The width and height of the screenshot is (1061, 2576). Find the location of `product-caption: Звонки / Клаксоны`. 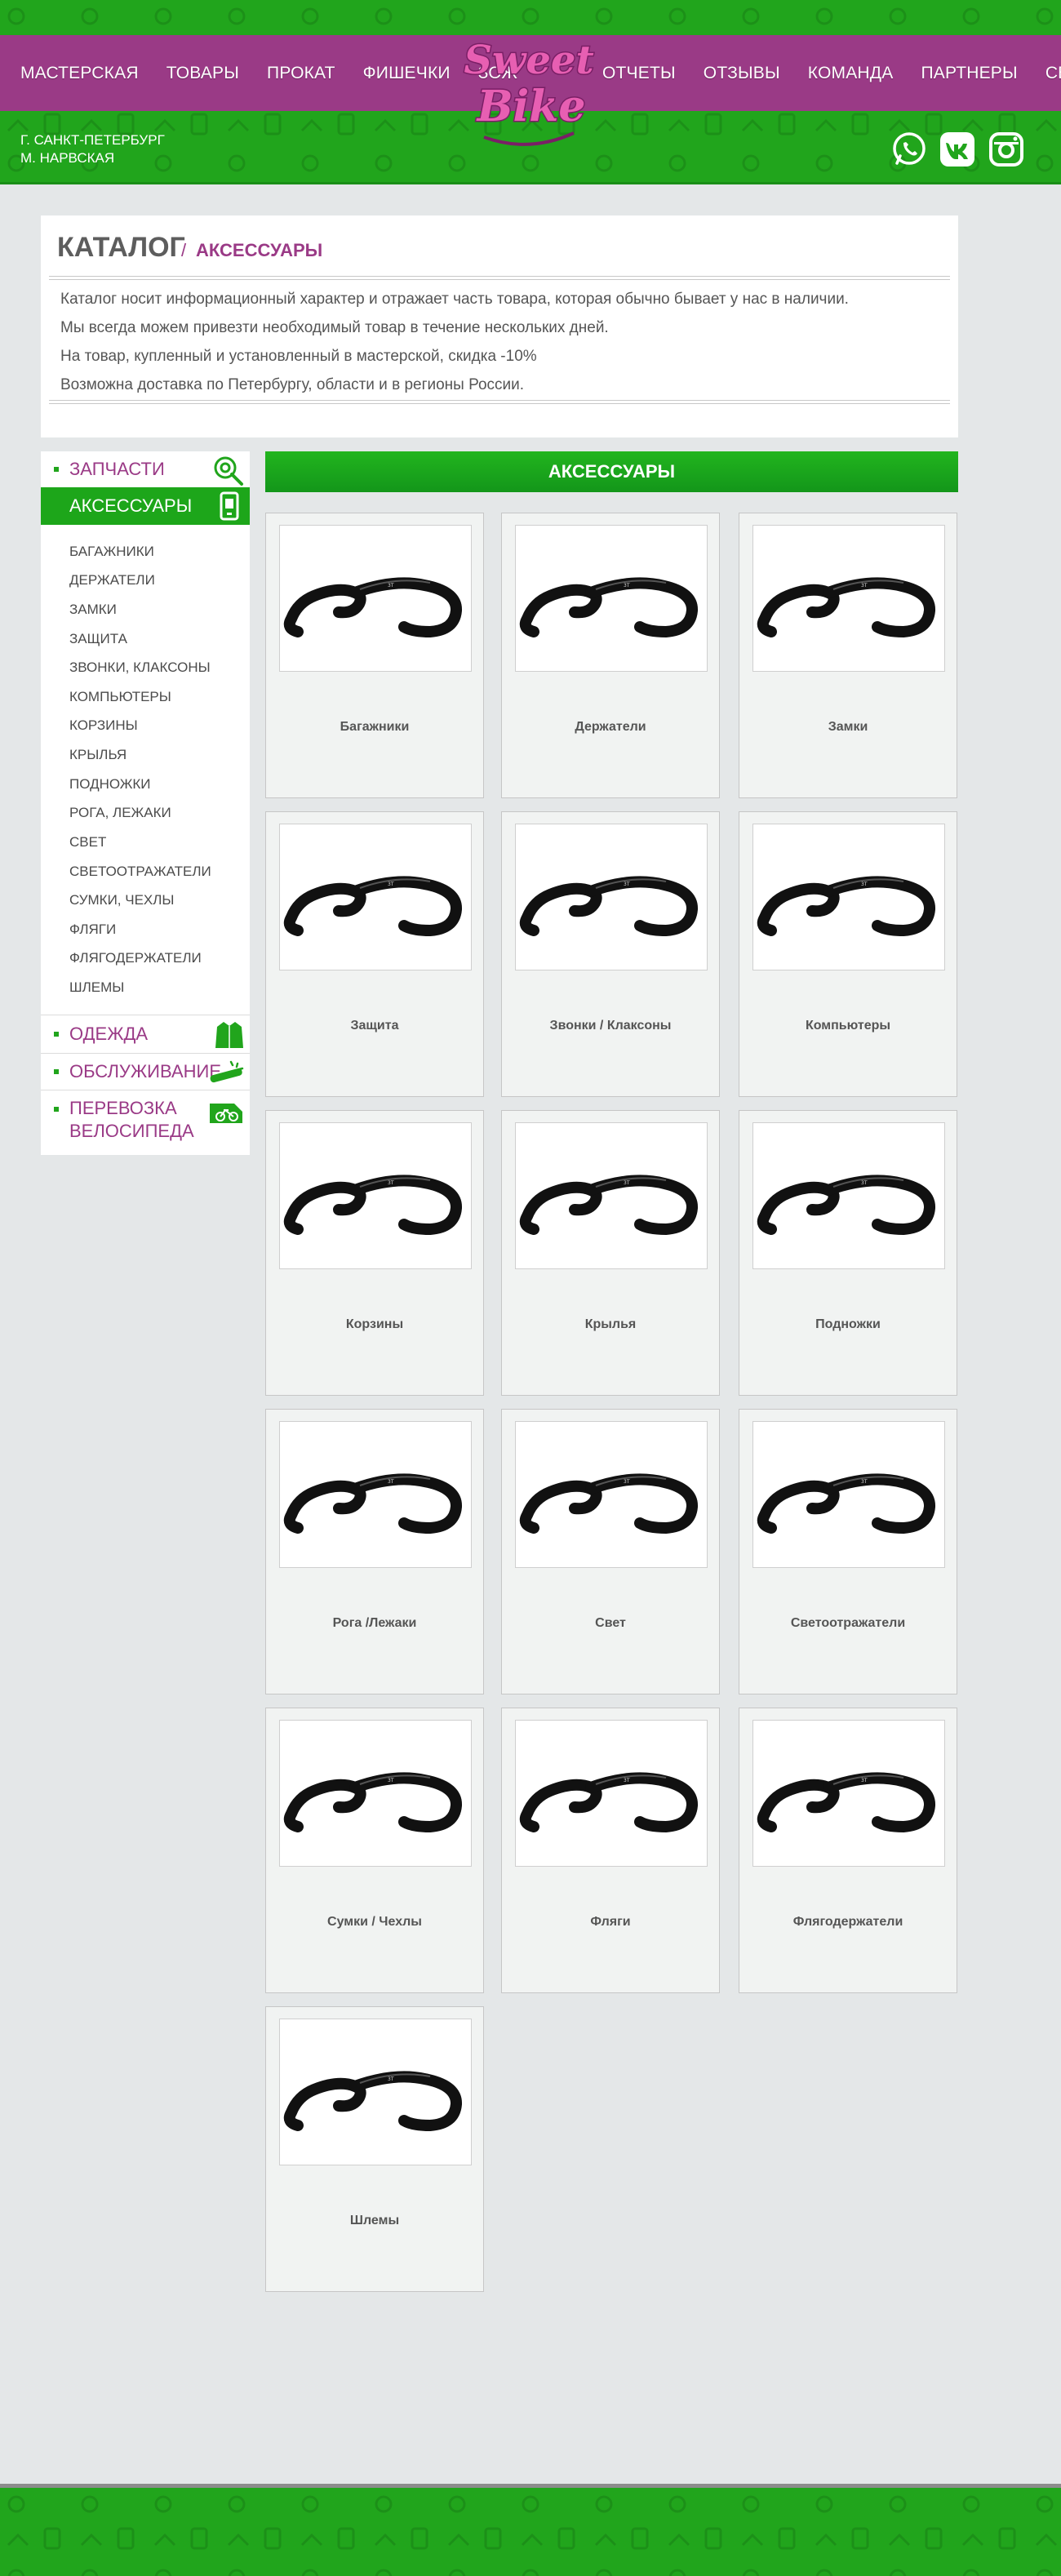

product-caption: Звонки / Клаксоны is located at coordinates (610, 1026).